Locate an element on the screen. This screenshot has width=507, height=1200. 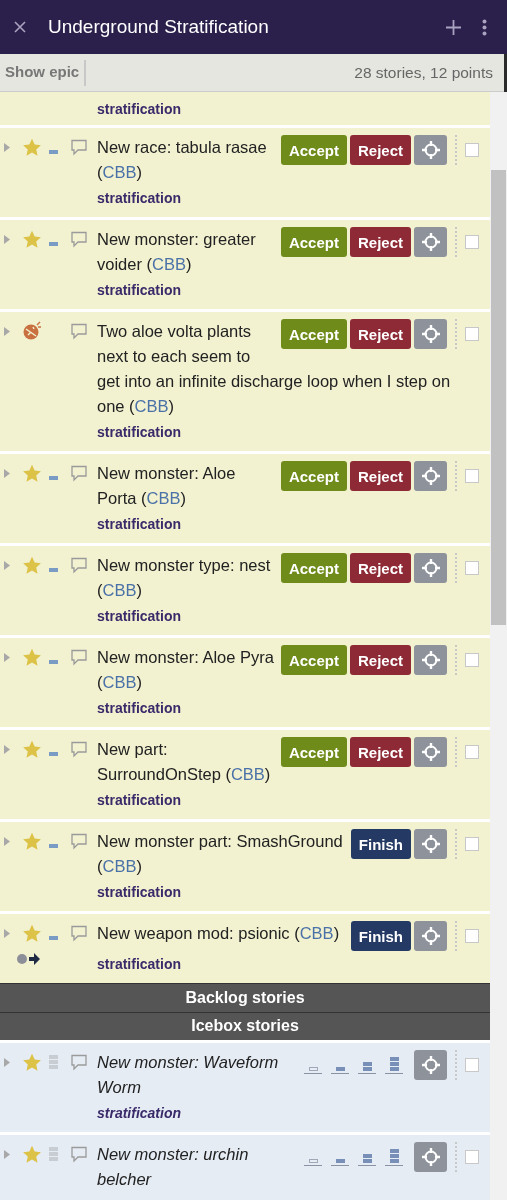
section-header: Backlog stories is located at coordinates (245, 997).